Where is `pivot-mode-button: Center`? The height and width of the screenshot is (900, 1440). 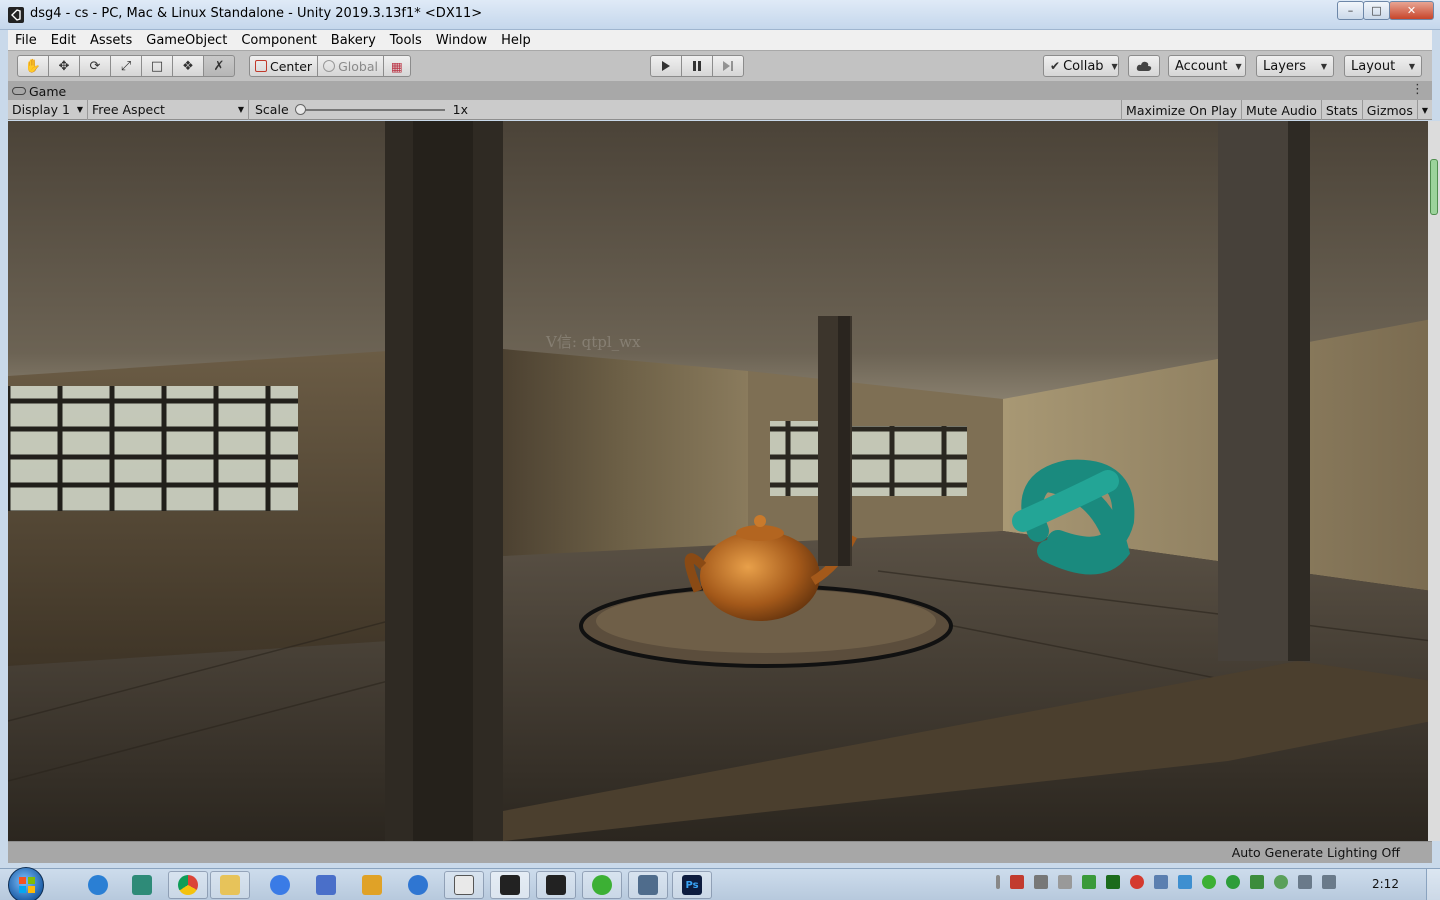
pivot-mode-button: Center is located at coordinates (284, 66).